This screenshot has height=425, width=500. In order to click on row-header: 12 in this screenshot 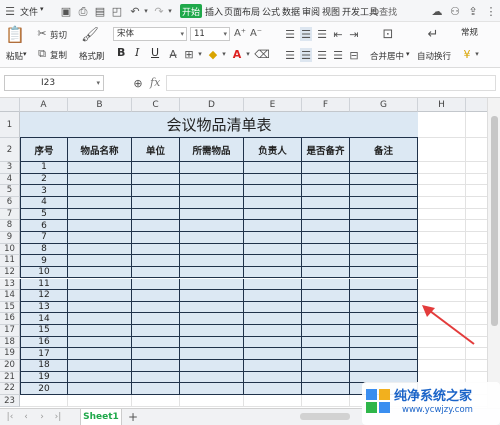, I will do `click(10, 272)`.